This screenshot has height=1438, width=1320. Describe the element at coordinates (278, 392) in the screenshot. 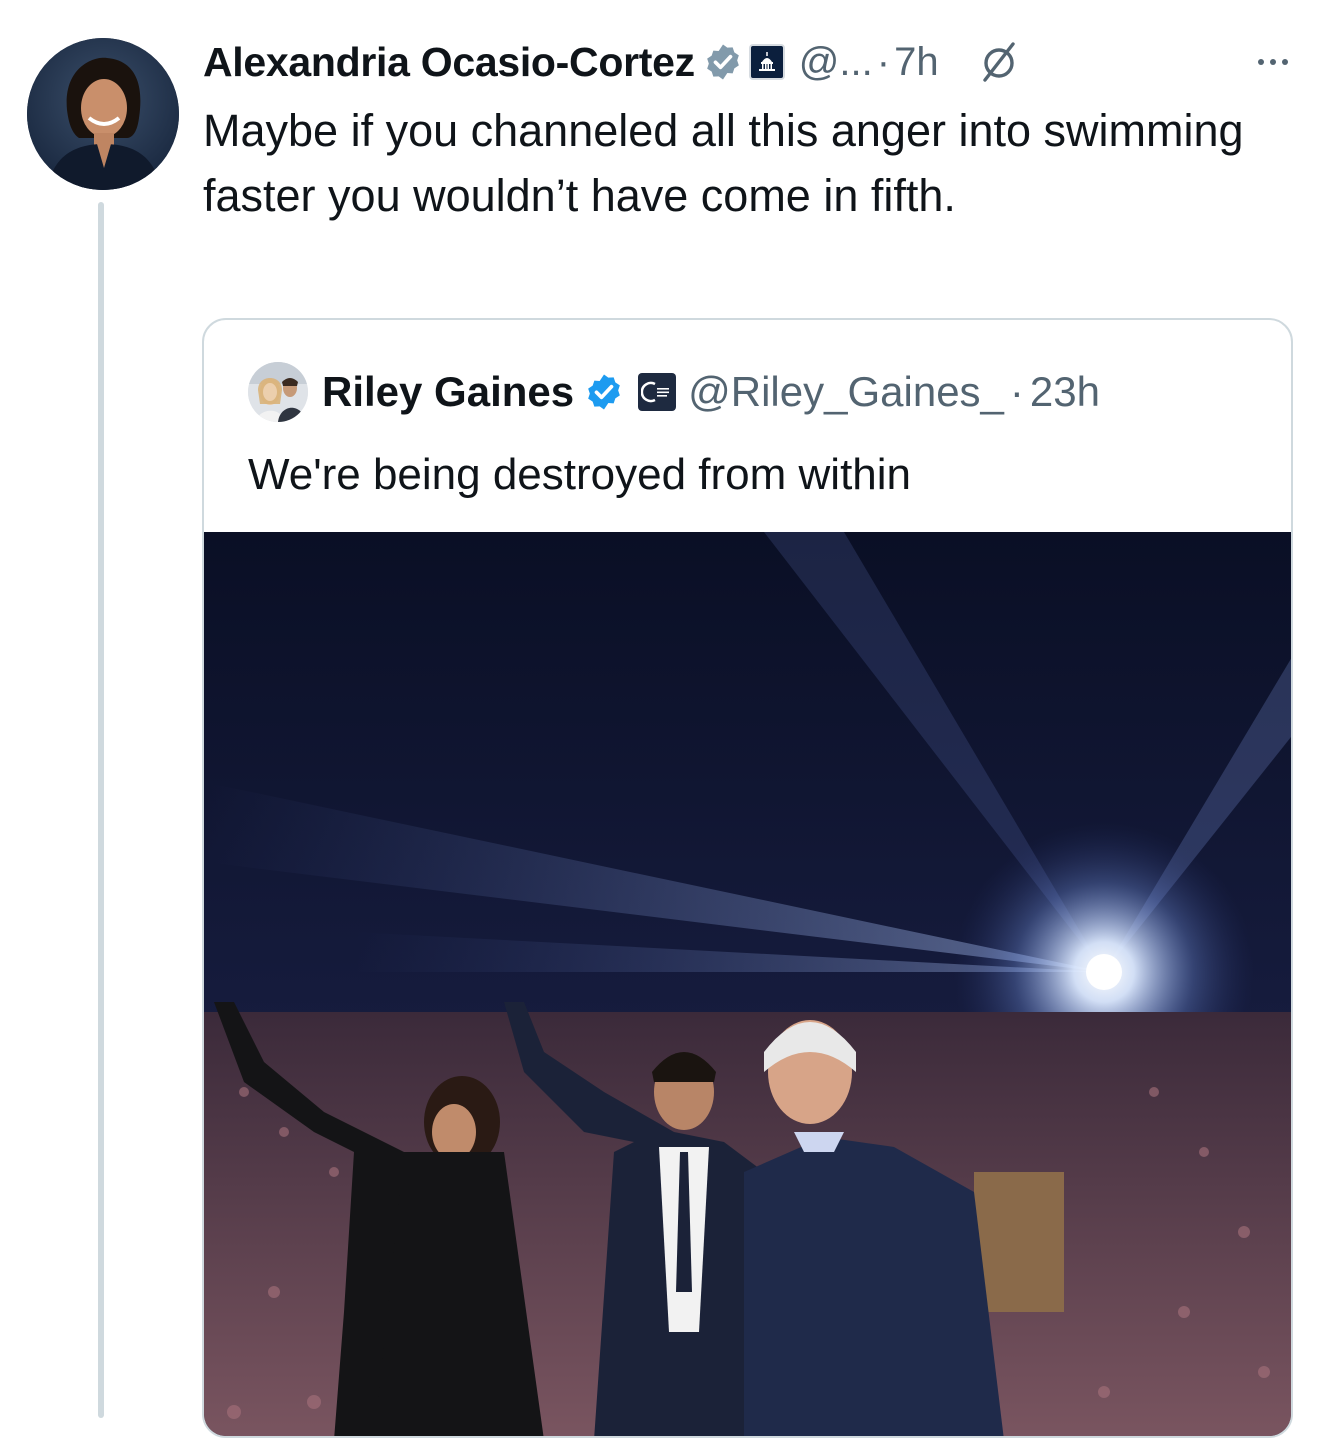

I see `quote-author-avatar` at that location.